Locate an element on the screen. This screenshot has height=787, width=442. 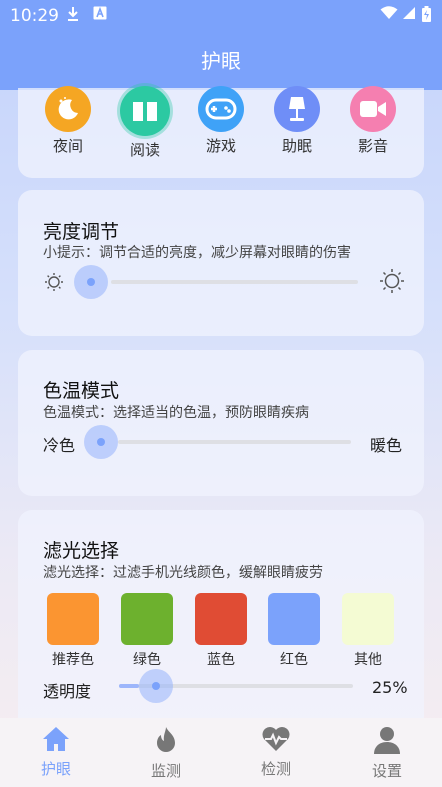
book-icon is located at coordinates (145, 111).